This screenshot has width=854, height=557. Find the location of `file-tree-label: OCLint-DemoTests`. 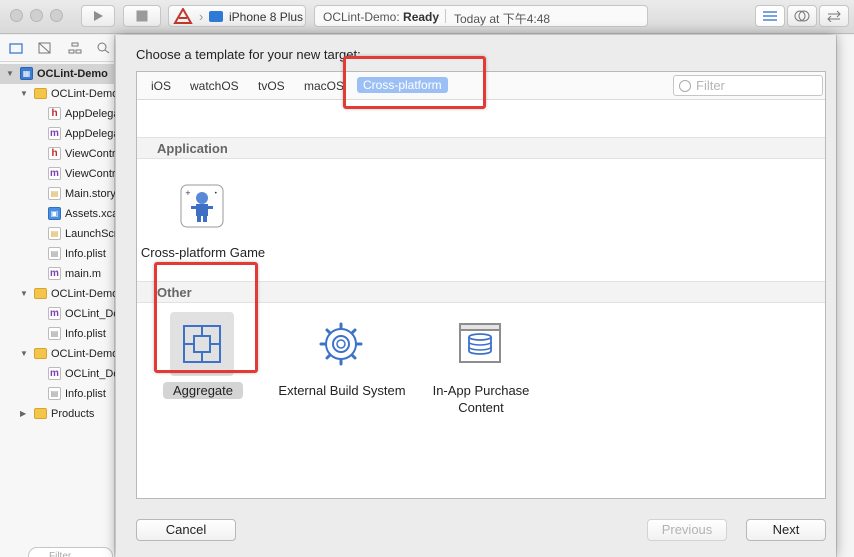

file-tree-label: OCLint-DemoTests is located at coordinates (83, 294).